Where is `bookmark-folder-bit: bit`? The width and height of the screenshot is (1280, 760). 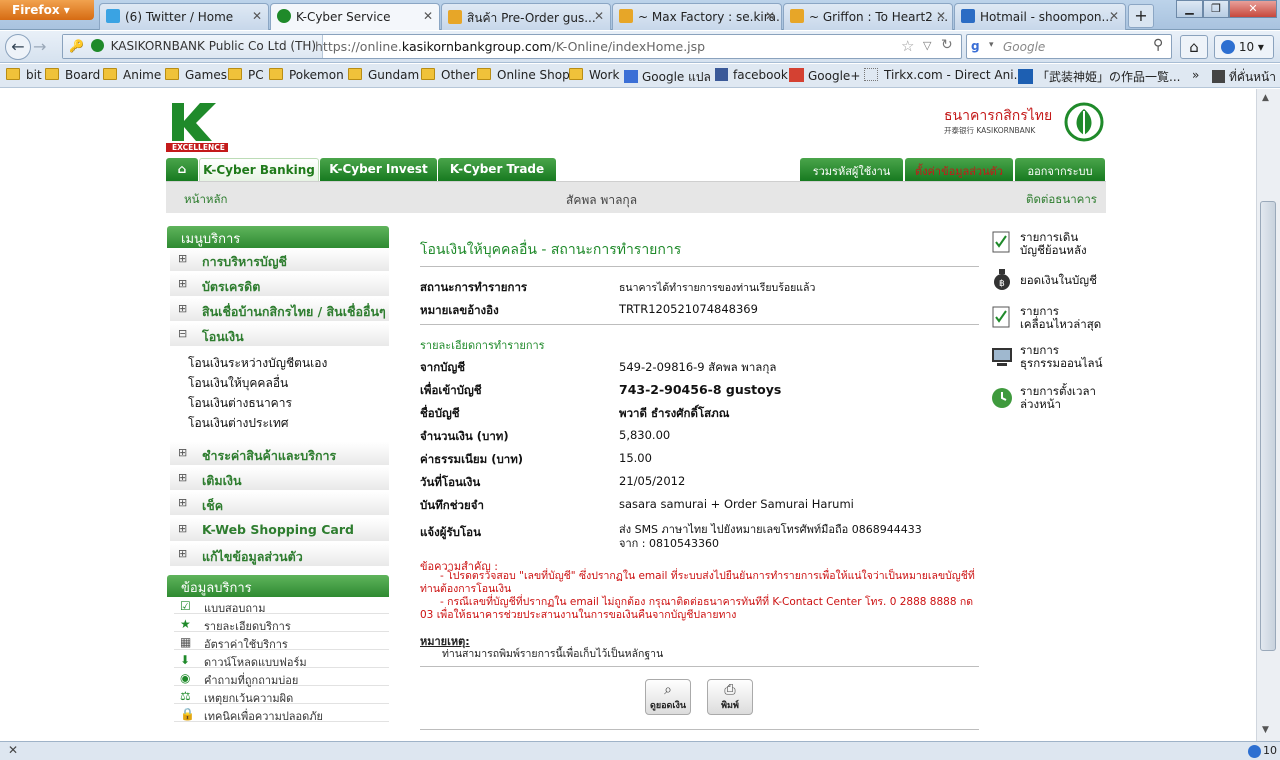
bookmark-folder-bit: bit is located at coordinates (24, 75).